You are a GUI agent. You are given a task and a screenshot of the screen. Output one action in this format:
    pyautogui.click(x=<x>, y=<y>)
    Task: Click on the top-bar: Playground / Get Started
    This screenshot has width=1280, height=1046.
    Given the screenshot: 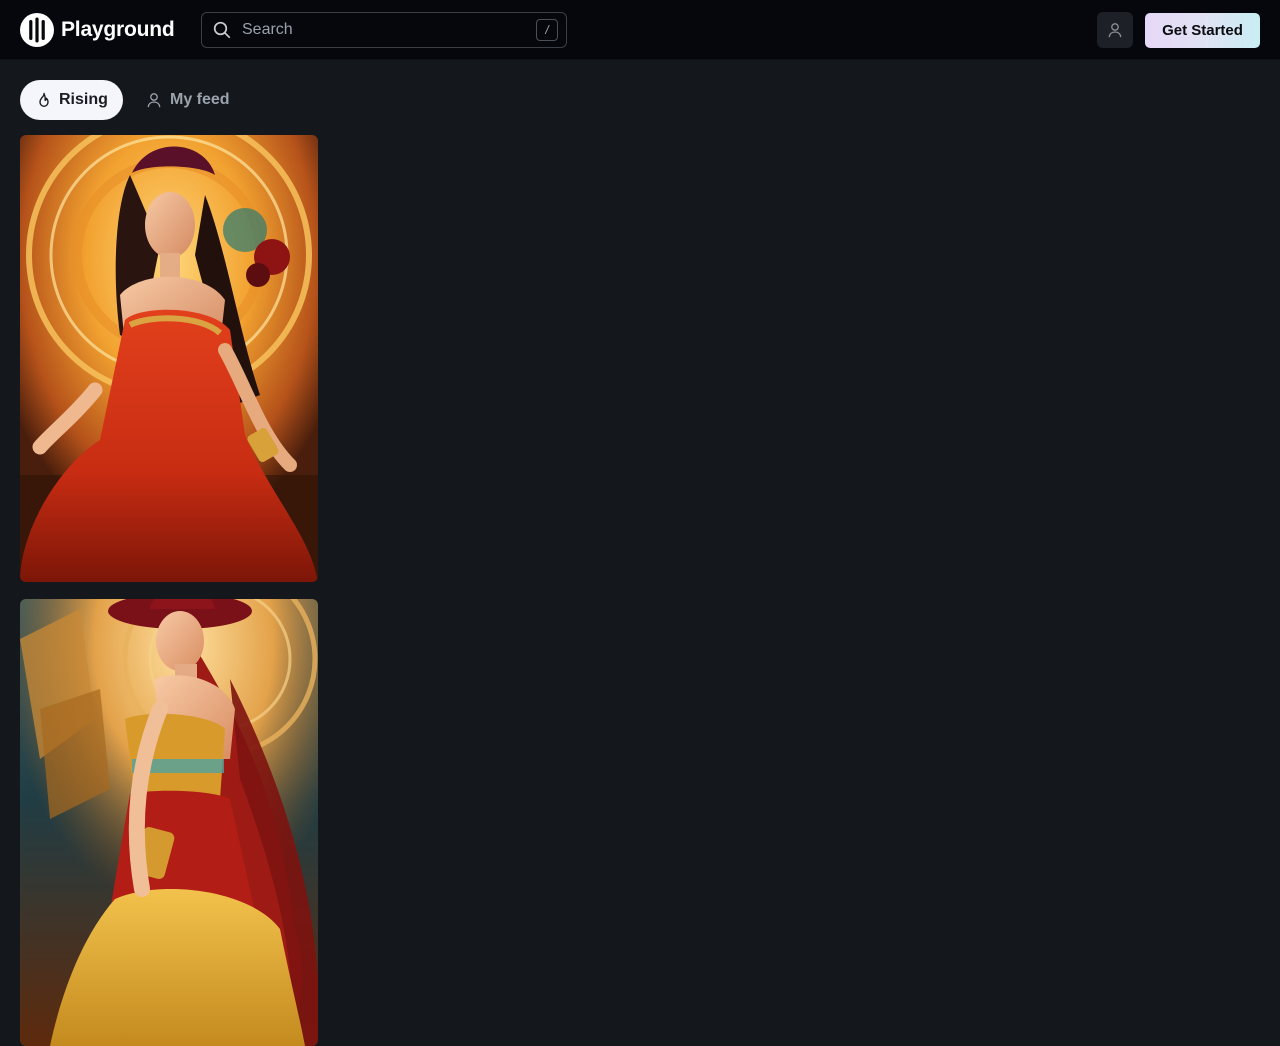 What is the action you would take?
    pyautogui.click(x=640, y=30)
    